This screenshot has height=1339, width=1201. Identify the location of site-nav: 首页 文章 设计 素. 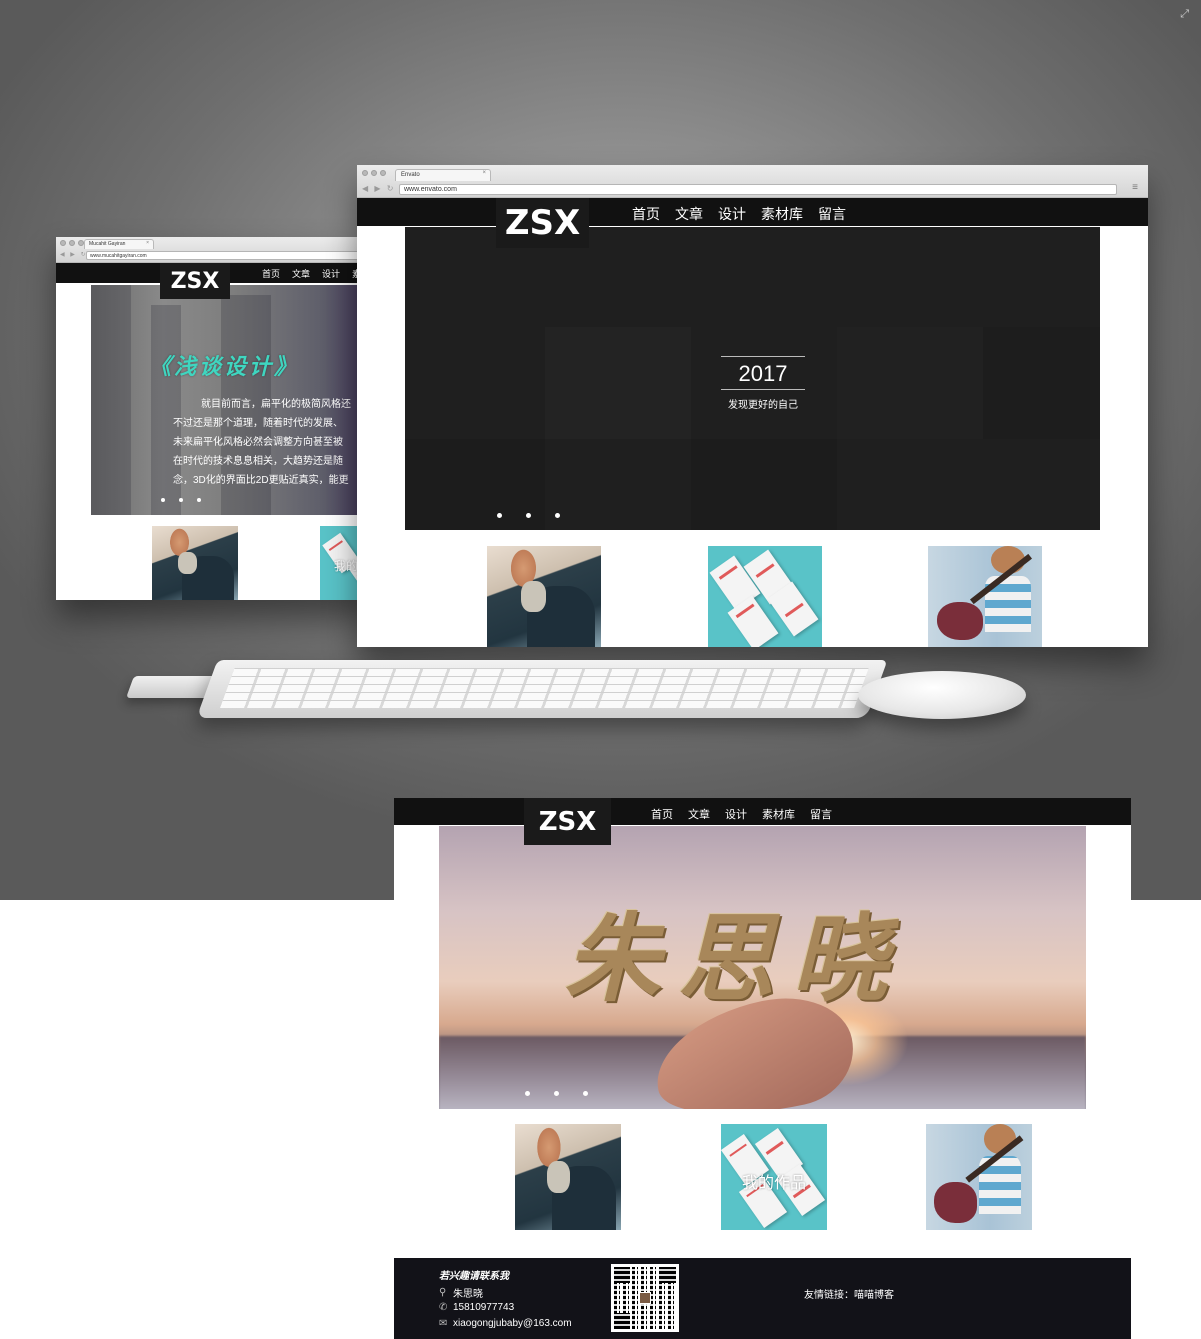
(311, 273).